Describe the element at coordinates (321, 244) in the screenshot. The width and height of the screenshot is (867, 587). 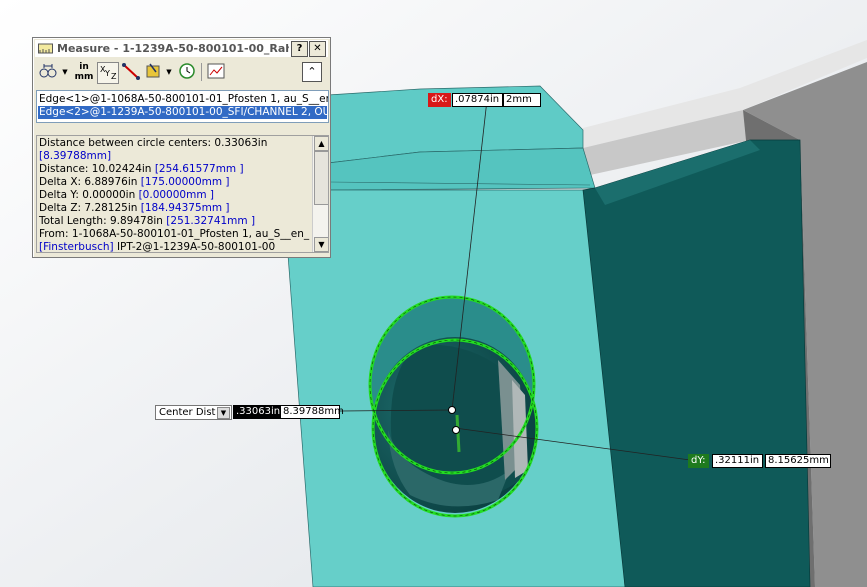
I see `scroll-down-icon: ▼` at that location.